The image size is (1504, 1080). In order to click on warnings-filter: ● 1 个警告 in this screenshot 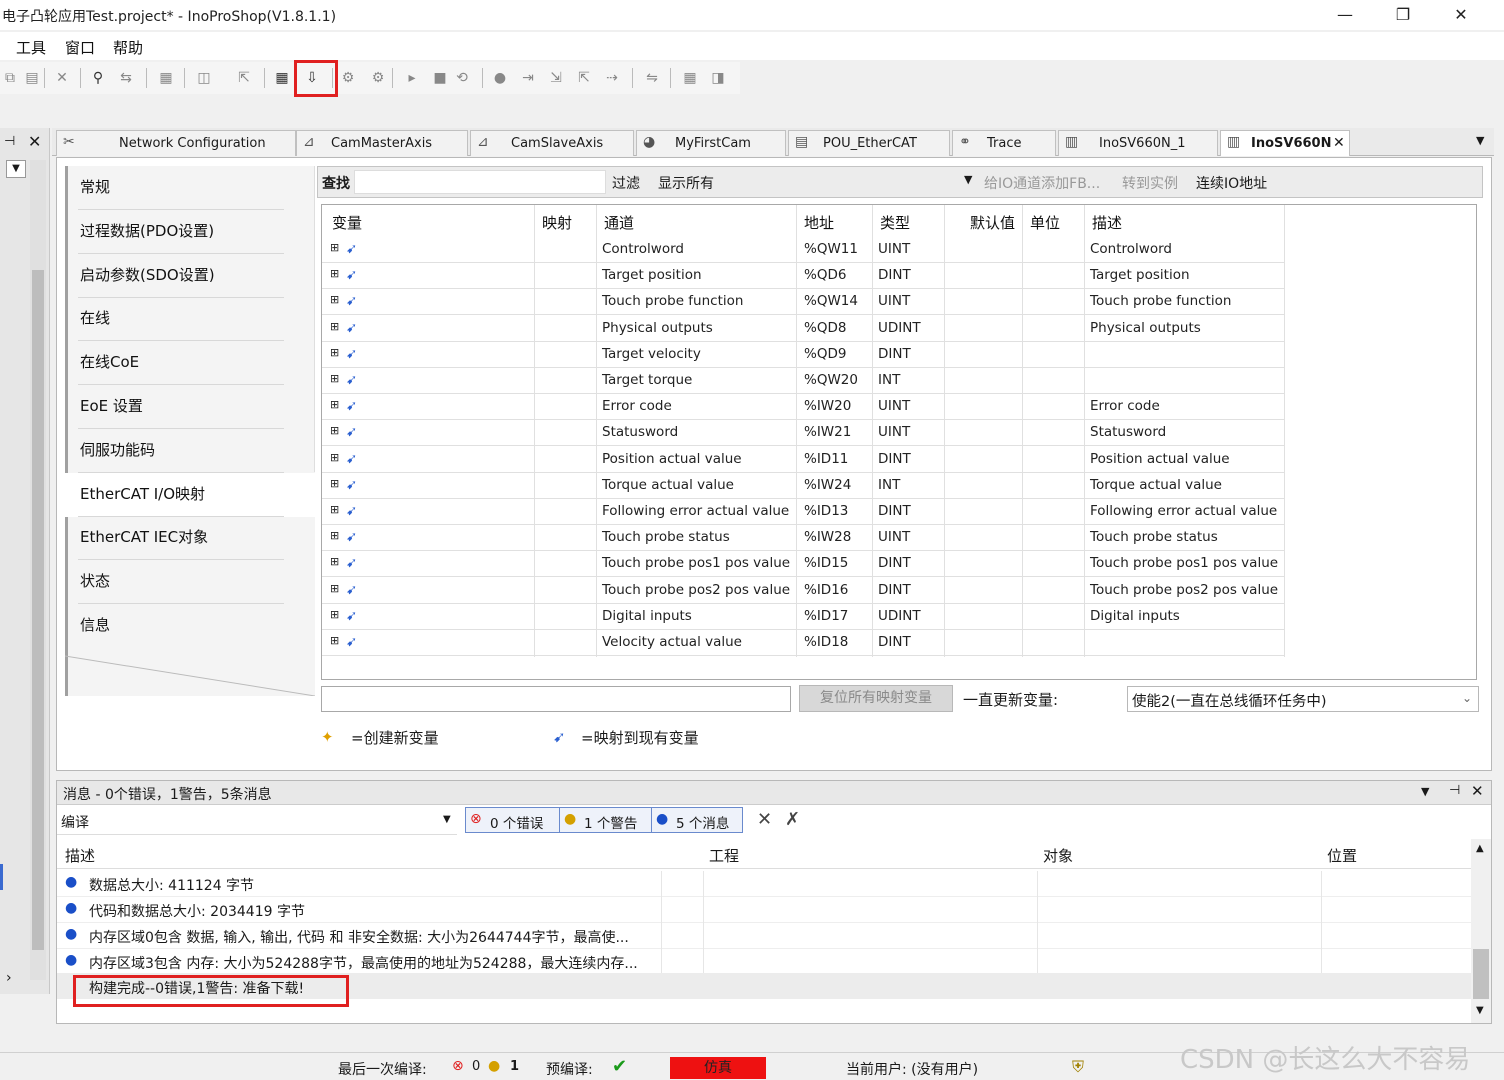, I will do `click(606, 820)`.